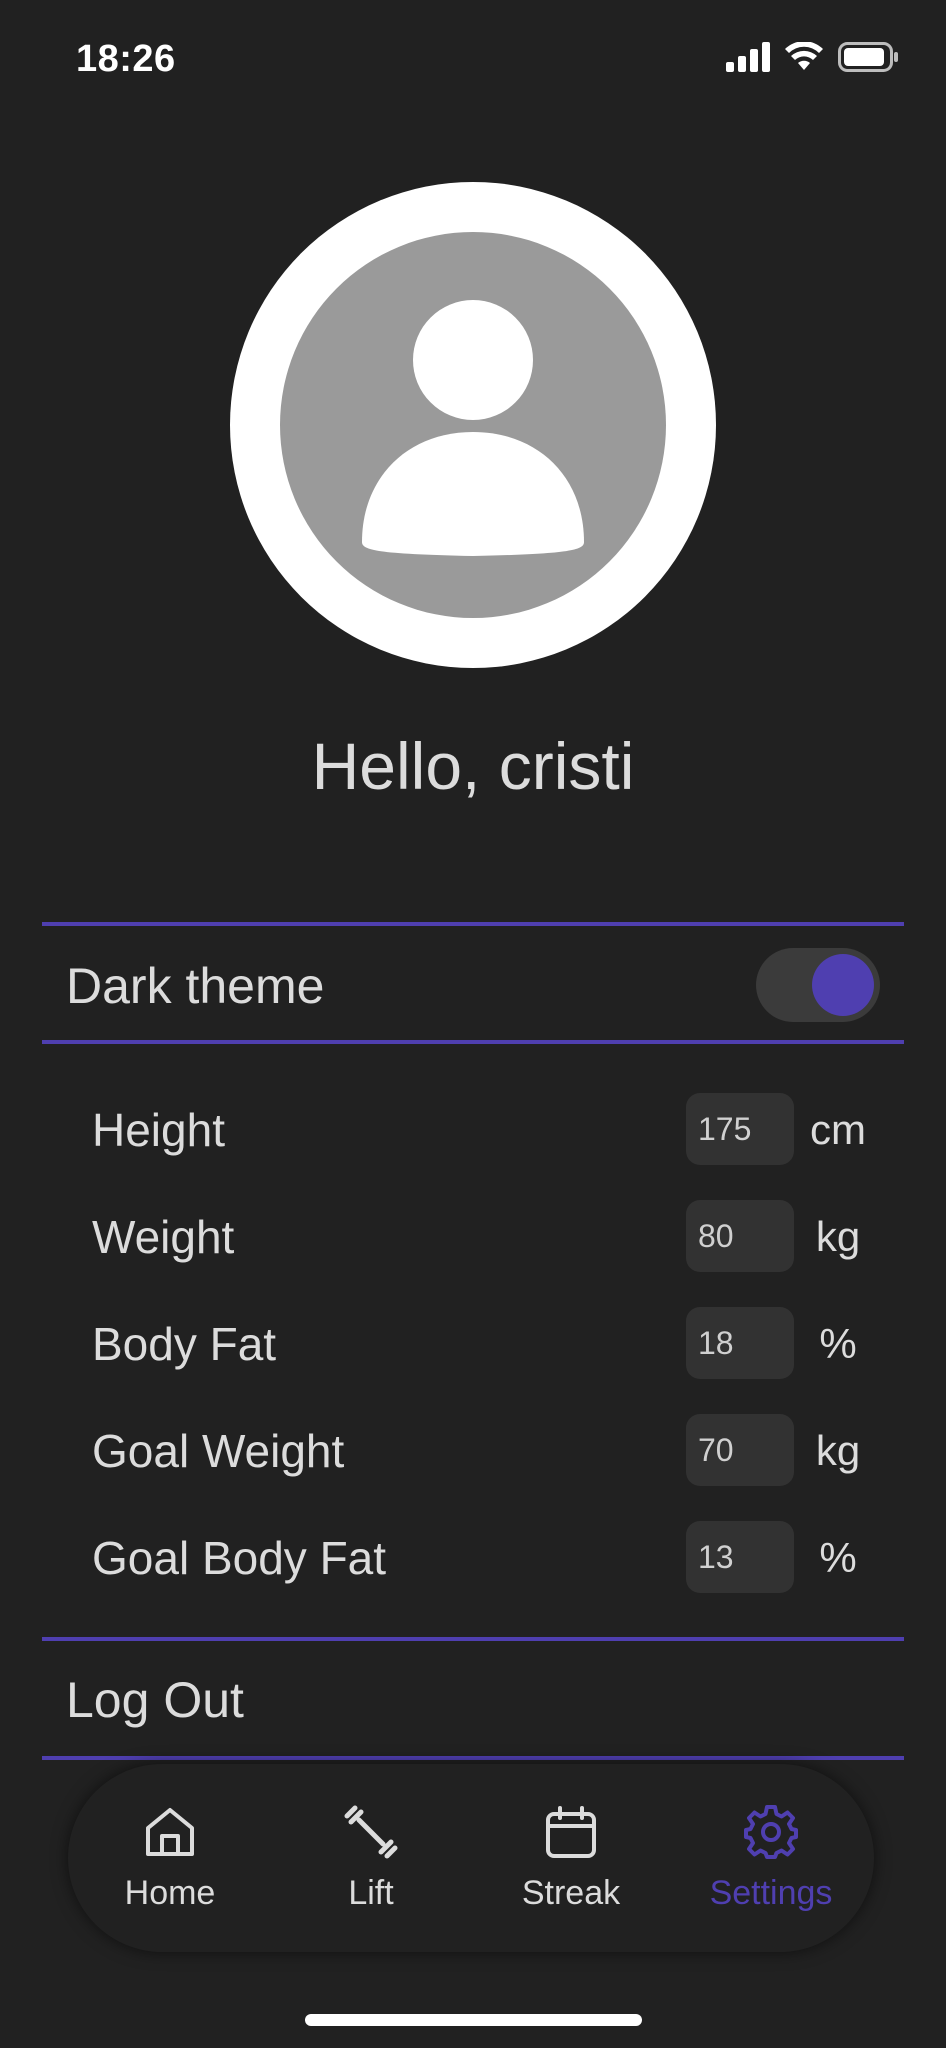  What do you see at coordinates (838, 1129) in the screenshot?
I see `height-unit: cm` at bounding box center [838, 1129].